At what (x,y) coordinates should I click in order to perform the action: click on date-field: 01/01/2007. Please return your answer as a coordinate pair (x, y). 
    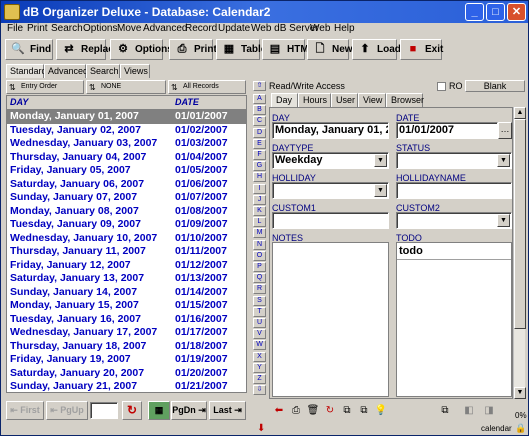
    Looking at the image, I should click on (447, 130).